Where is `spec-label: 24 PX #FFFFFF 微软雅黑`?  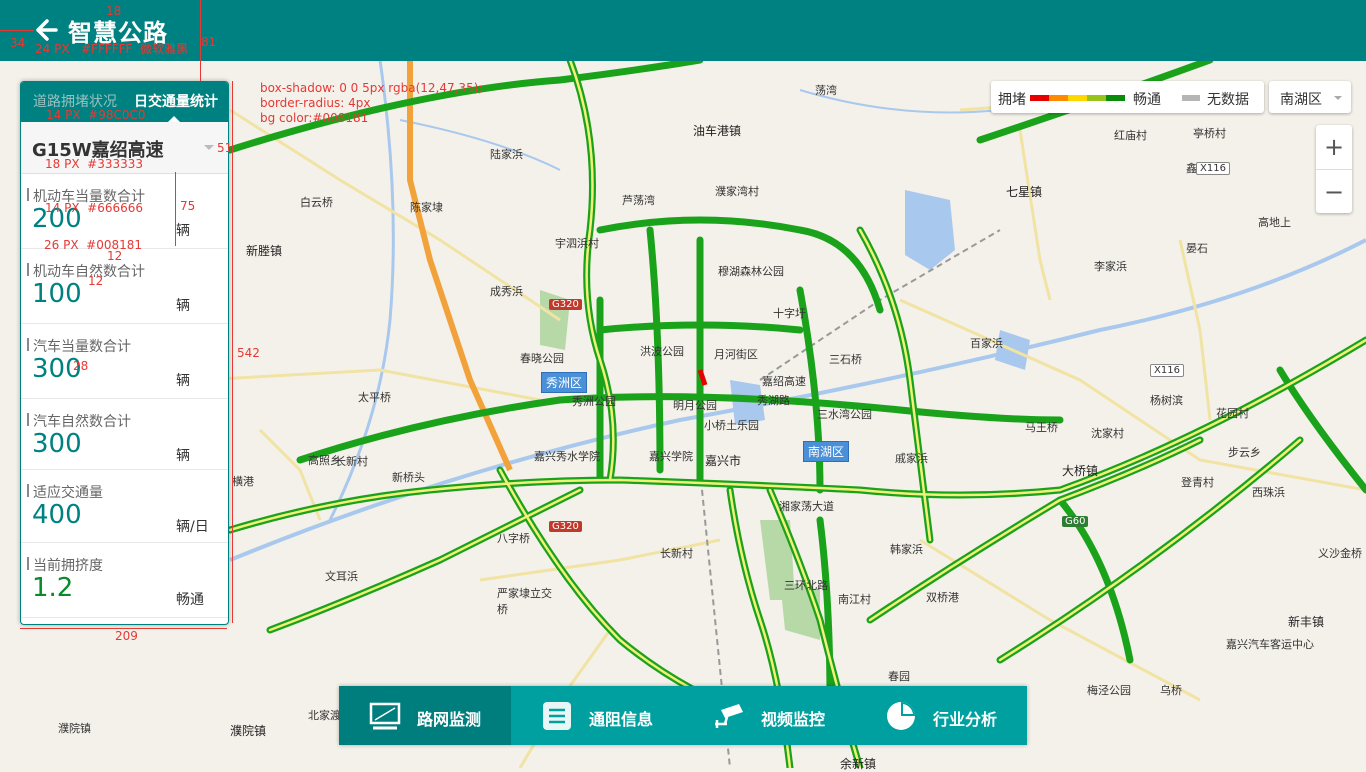 spec-label: 24 PX #FFFFFF 微软雅黑 is located at coordinates (112, 49).